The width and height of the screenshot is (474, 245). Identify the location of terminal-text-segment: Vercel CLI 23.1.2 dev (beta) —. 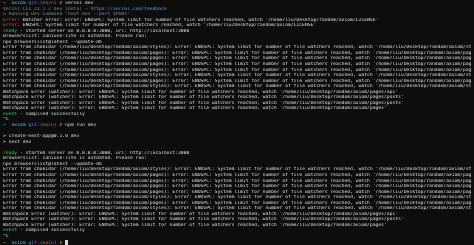
(47, 9).